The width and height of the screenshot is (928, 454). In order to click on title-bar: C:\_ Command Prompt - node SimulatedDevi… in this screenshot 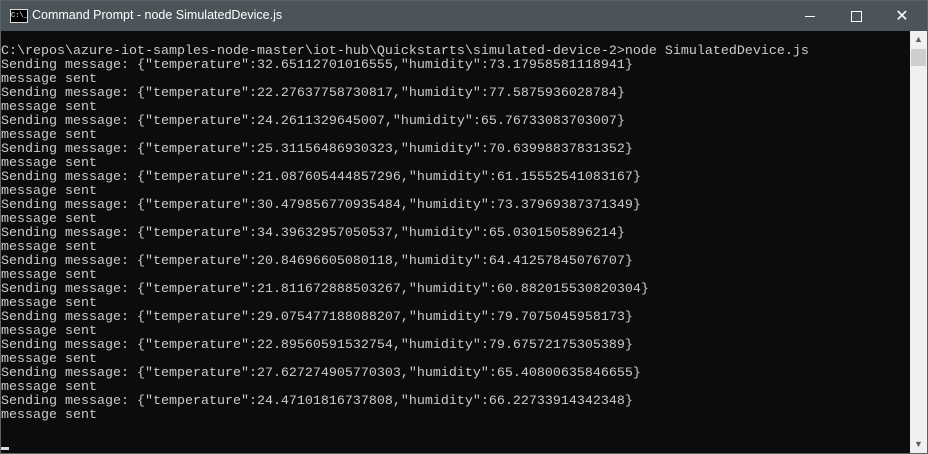, I will do `click(464, 16)`.